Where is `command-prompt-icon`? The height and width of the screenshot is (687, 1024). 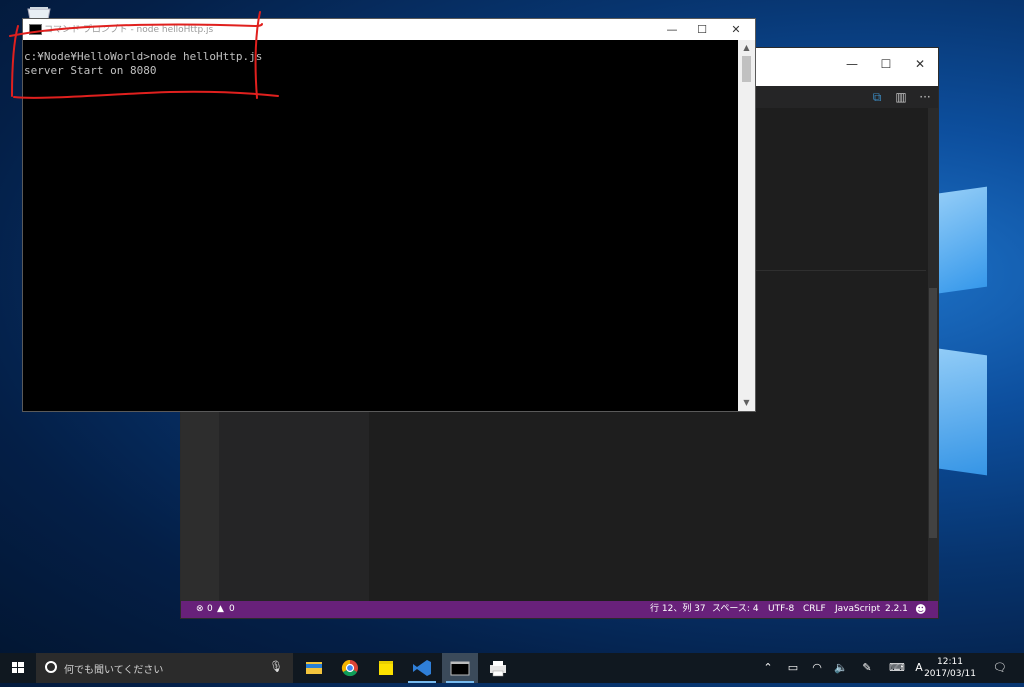
command-prompt-icon is located at coordinates (460, 668).